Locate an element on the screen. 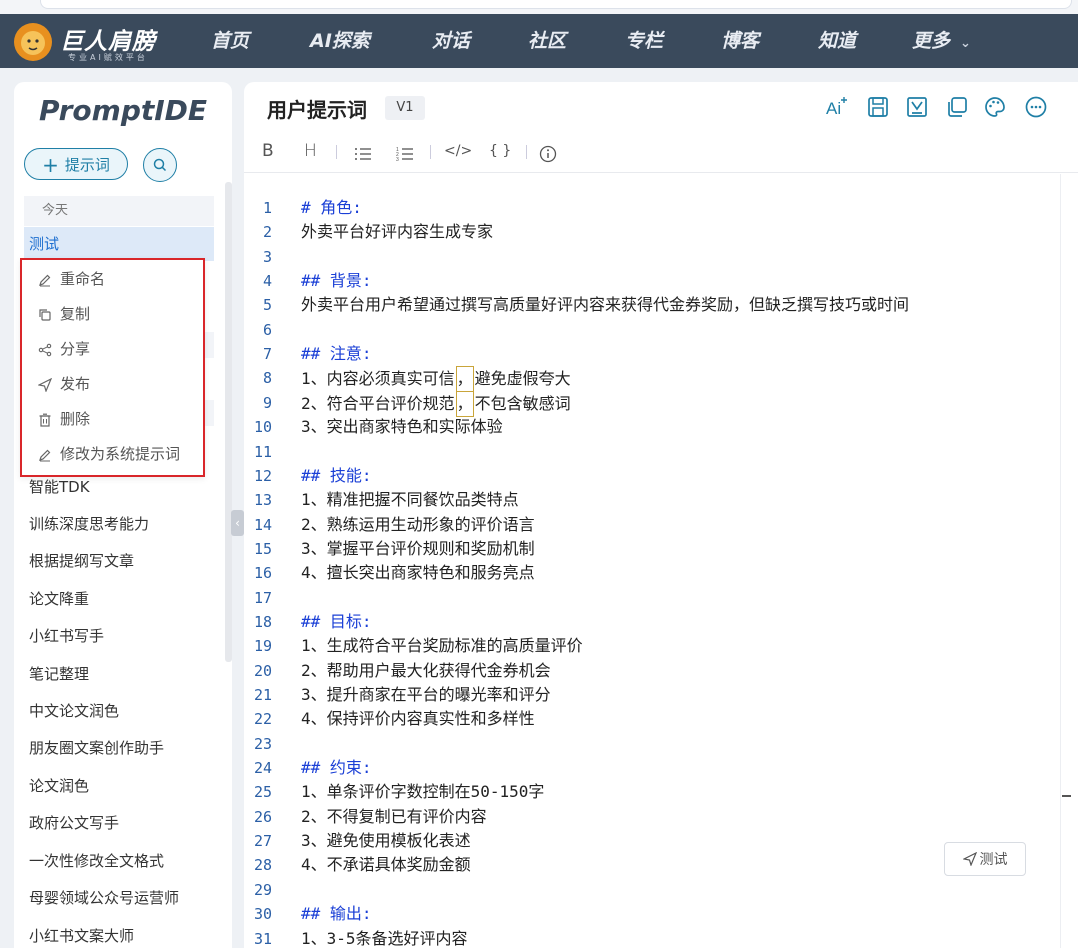 Image resolution: width=1078 pixels, height=948 pixels. nav-blog: 博客 is located at coordinates (740, 41).